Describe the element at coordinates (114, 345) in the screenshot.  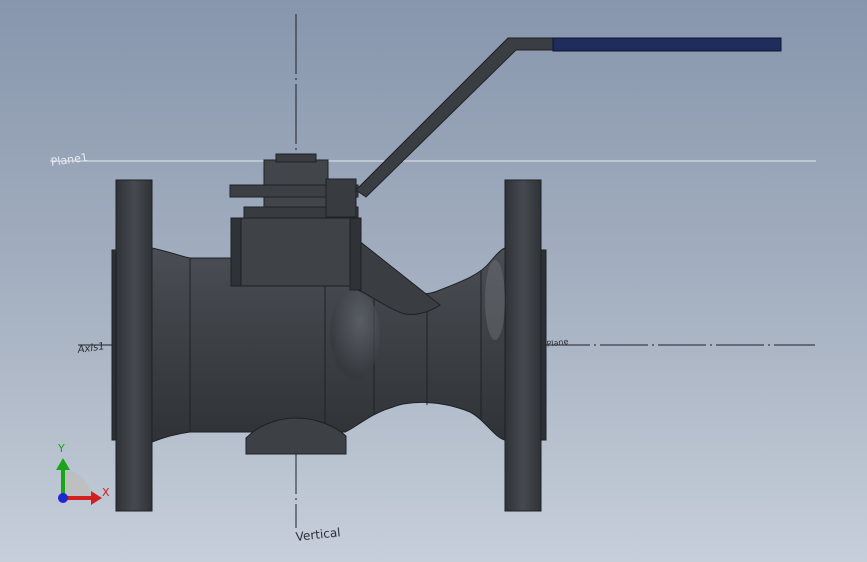
I see `left-flange-face` at that location.